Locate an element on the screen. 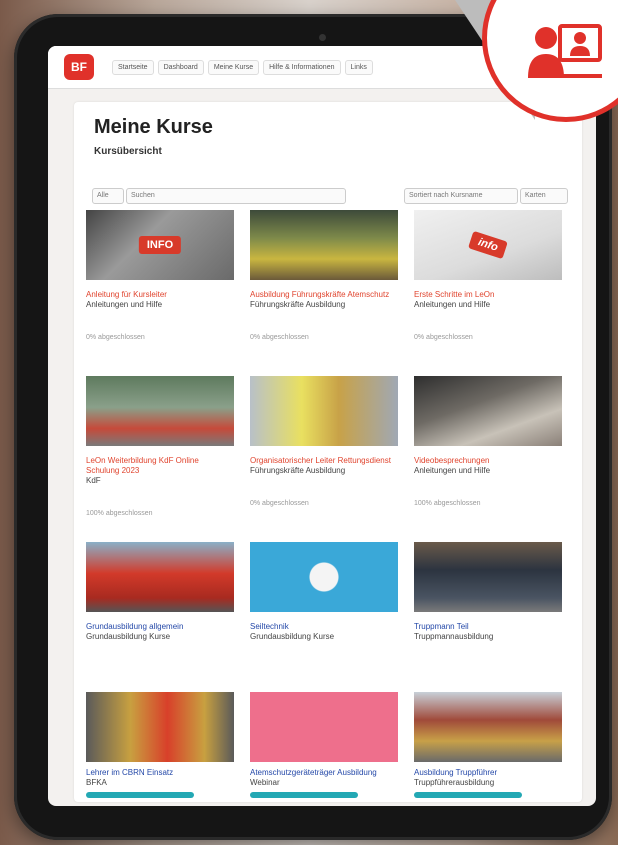 The height and width of the screenshot is (845, 618). nav-item-hilfe: Hilfe & Informationen is located at coordinates (302, 67).